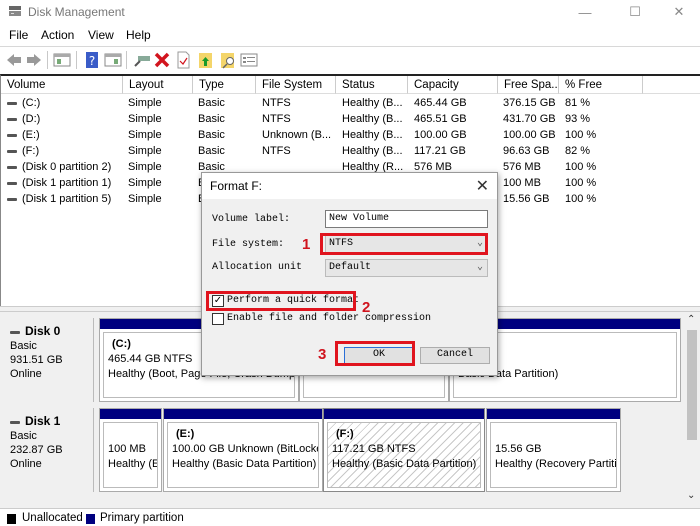  Describe the element at coordinates (31, 119) in the screenshot. I see `volume-name: (D:)` at that location.